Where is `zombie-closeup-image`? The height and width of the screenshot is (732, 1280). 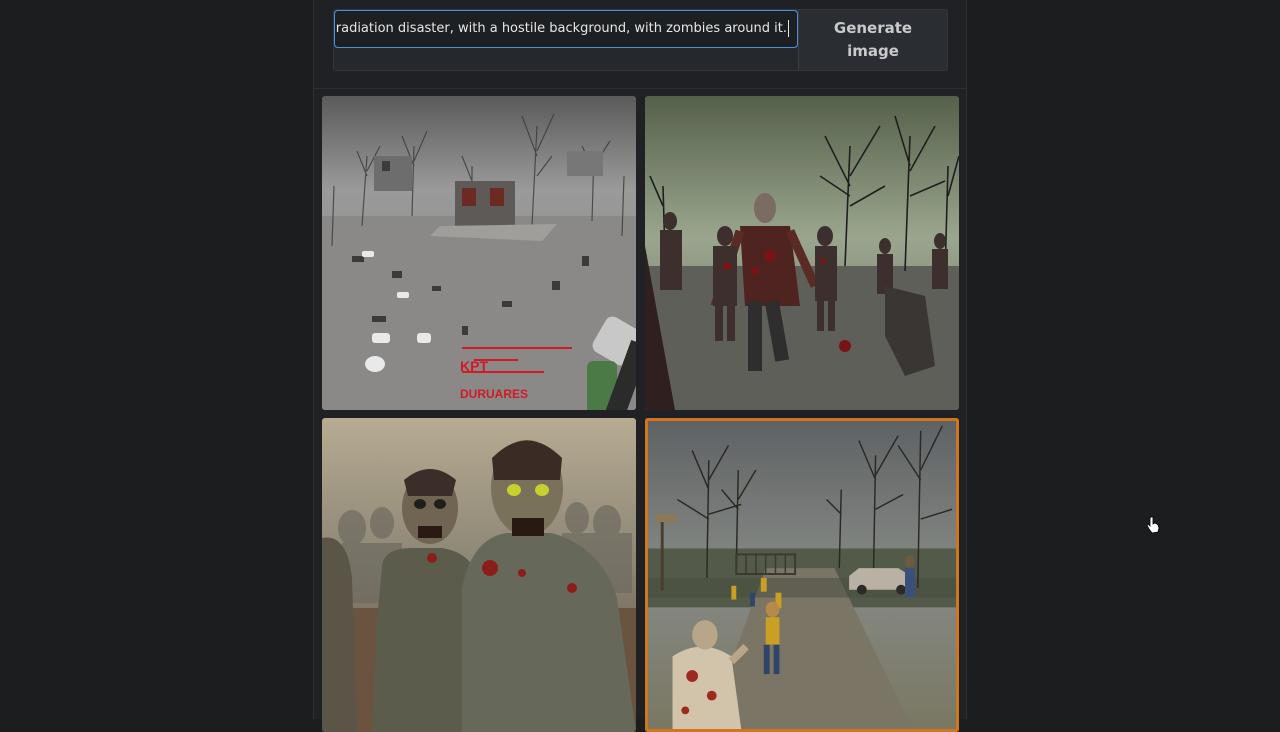
zombie-closeup-image is located at coordinates (479, 575).